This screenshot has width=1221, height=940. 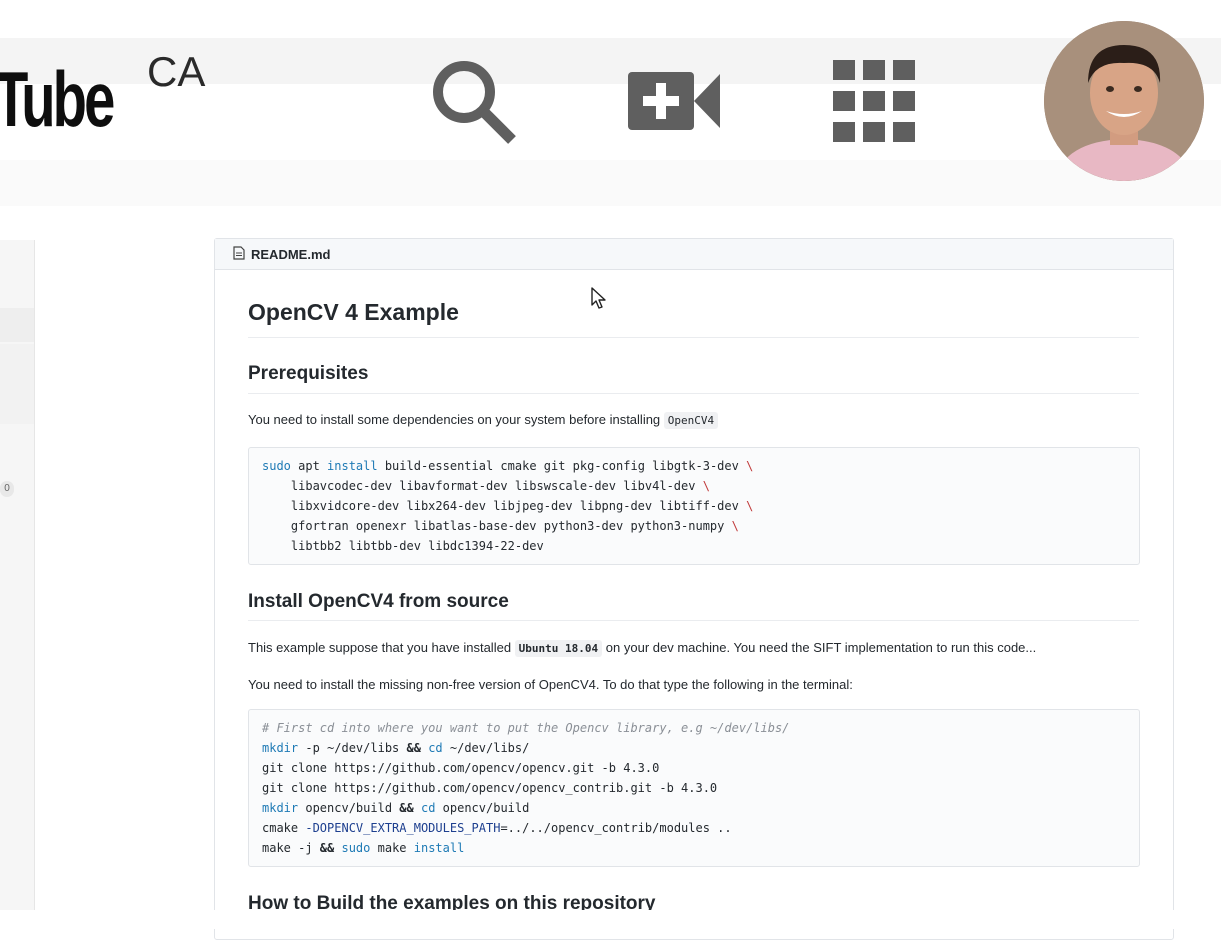 I want to click on code-token: cmake, so click(x=284, y=828).